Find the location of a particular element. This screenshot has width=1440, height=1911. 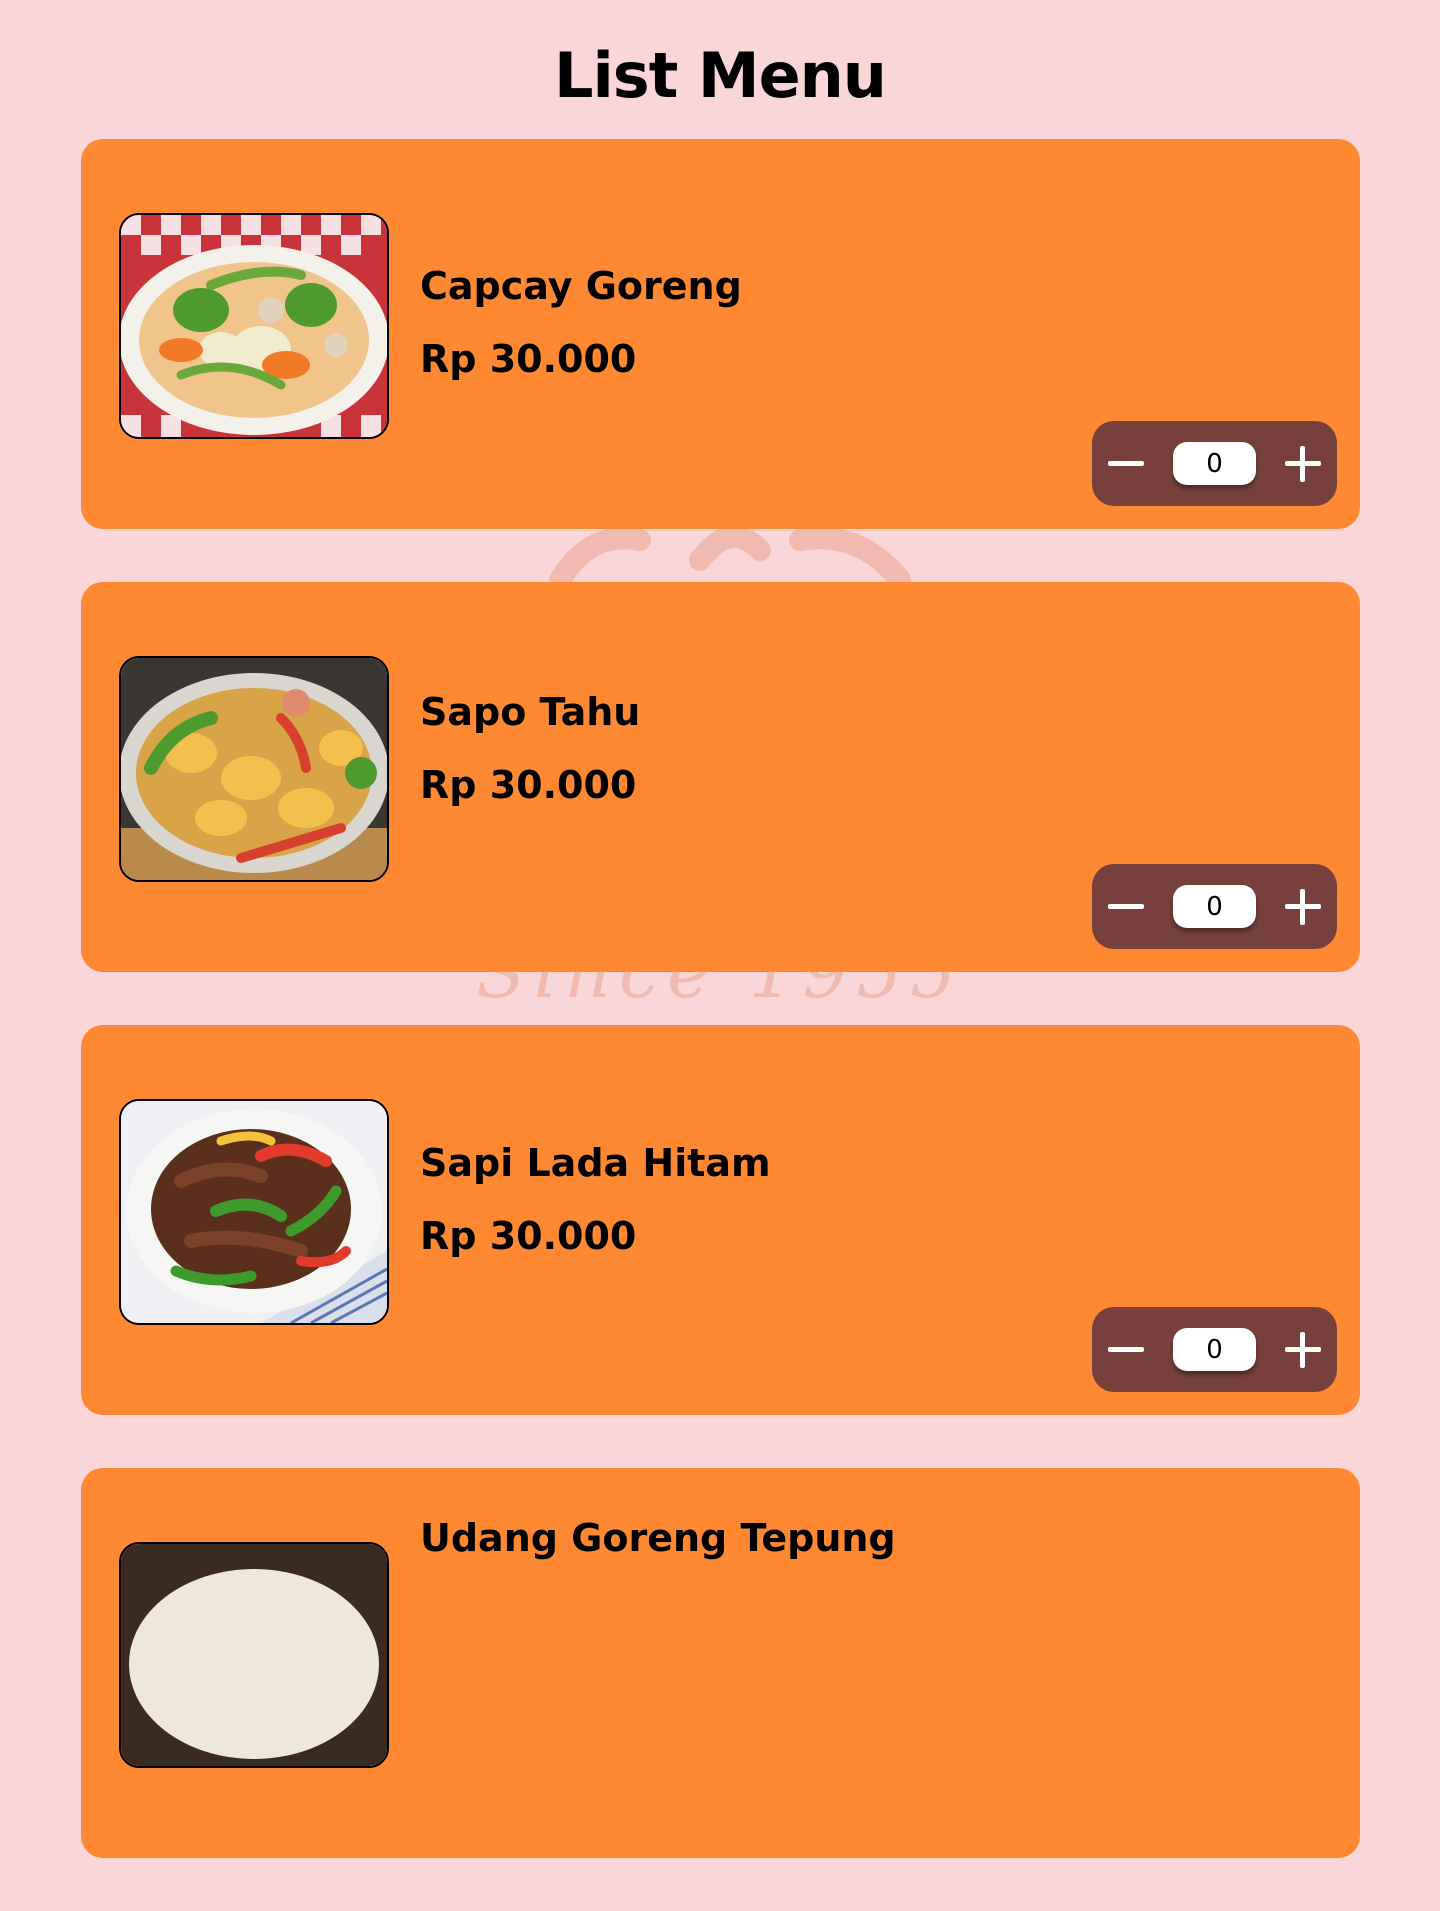

food-name: Sapo Tahu is located at coordinates (530, 712).